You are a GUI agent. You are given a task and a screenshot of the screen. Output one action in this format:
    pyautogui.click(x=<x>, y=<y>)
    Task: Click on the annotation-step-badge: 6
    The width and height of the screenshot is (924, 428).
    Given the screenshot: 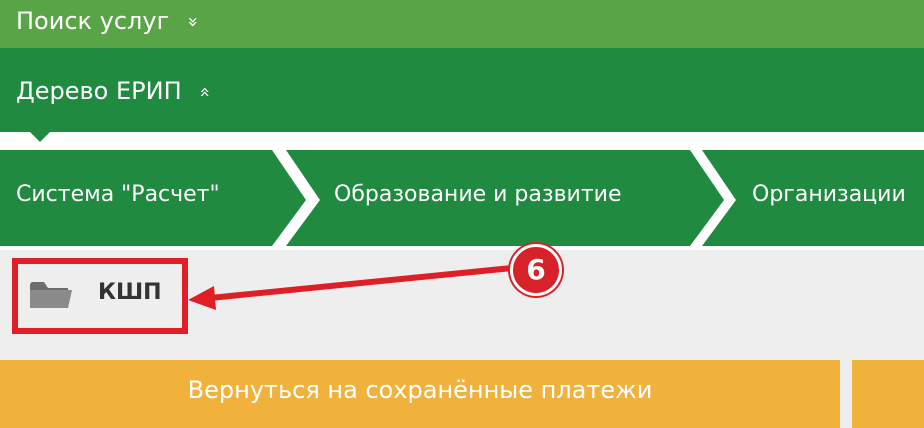 What is the action you would take?
    pyautogui.click(x=536, y=270)
    